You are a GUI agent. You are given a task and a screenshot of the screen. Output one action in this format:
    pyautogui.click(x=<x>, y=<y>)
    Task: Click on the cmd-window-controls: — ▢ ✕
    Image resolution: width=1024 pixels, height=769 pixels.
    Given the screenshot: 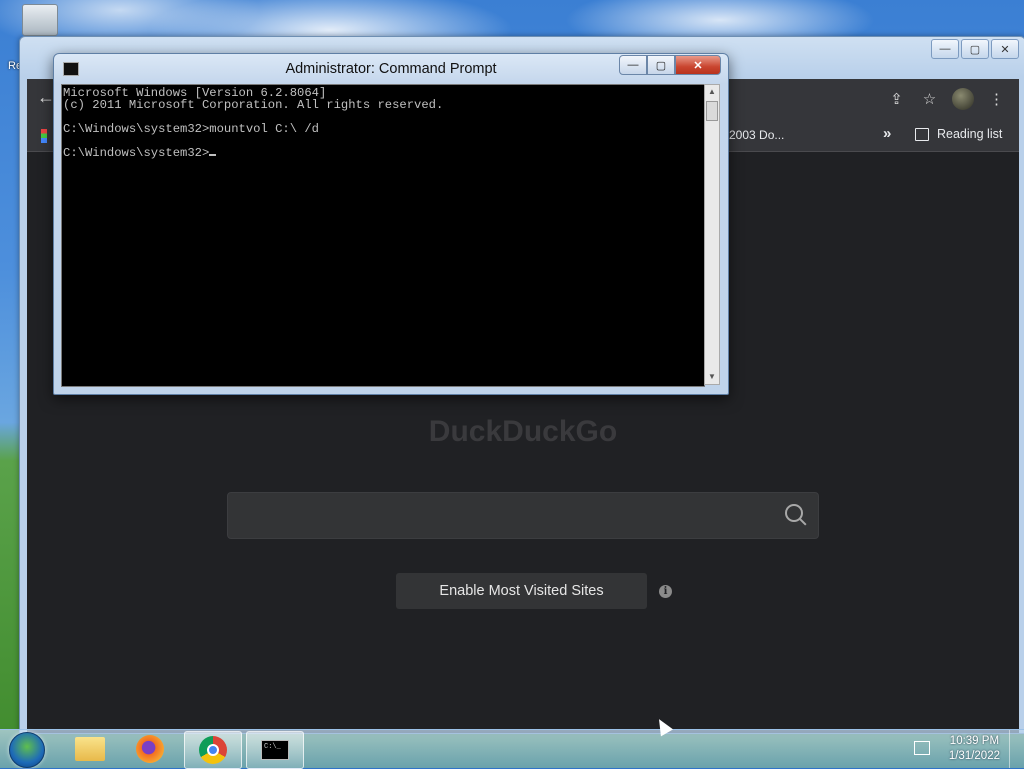 What is the action you would take?
    pyautogui.click(x=670, y=65)
    